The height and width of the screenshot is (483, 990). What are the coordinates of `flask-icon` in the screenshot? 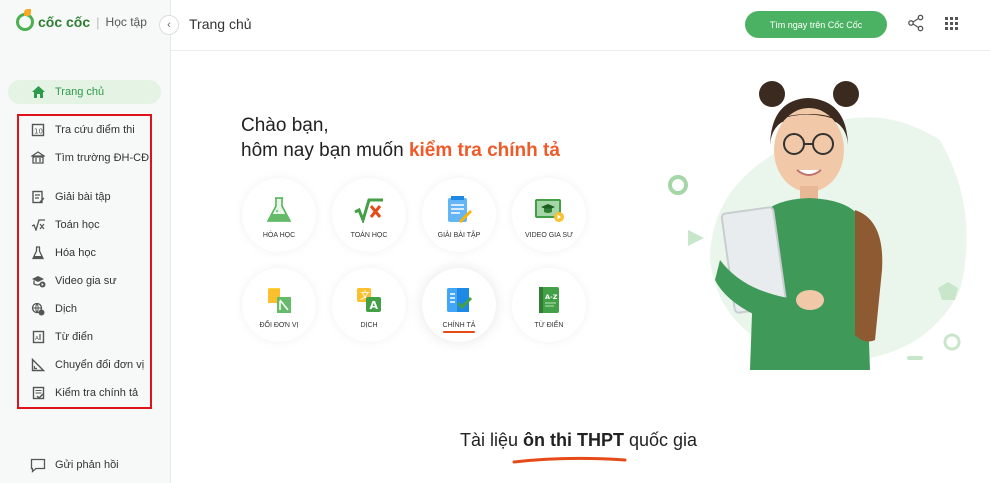 It's located at (279, 210).